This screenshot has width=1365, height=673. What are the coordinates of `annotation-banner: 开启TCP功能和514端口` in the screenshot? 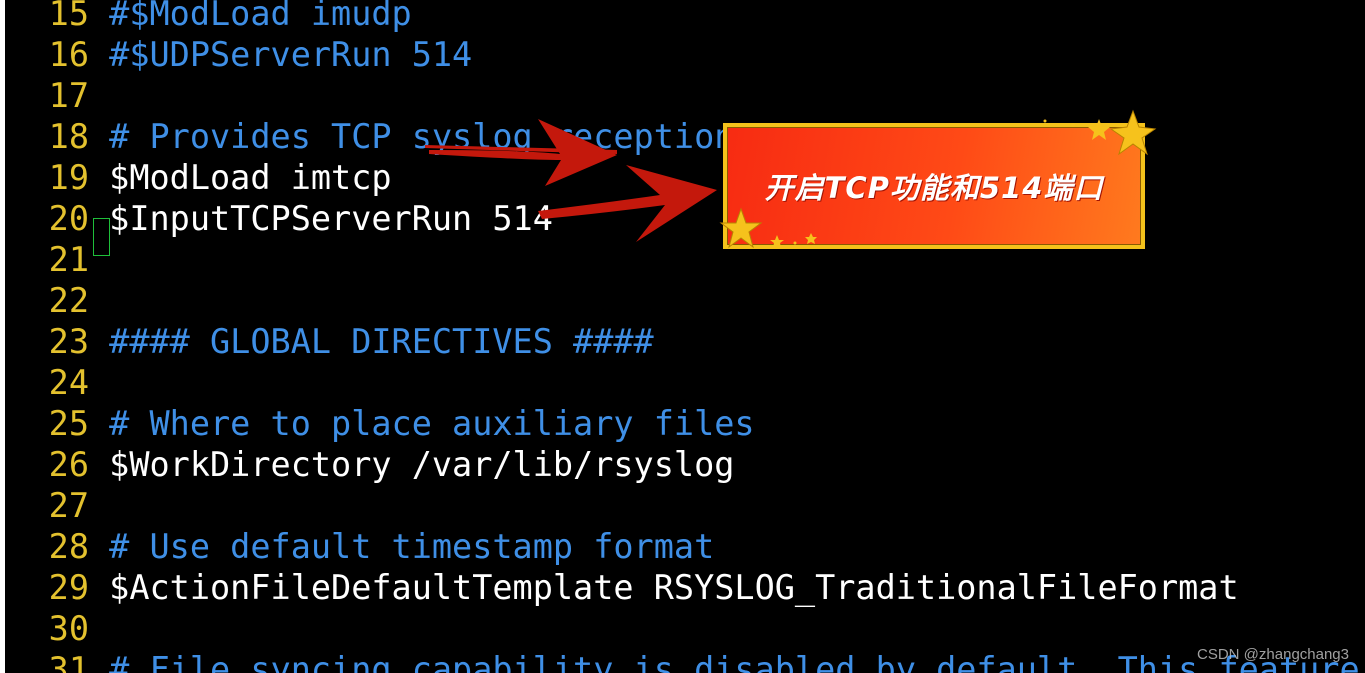 It's located at (938, 179).